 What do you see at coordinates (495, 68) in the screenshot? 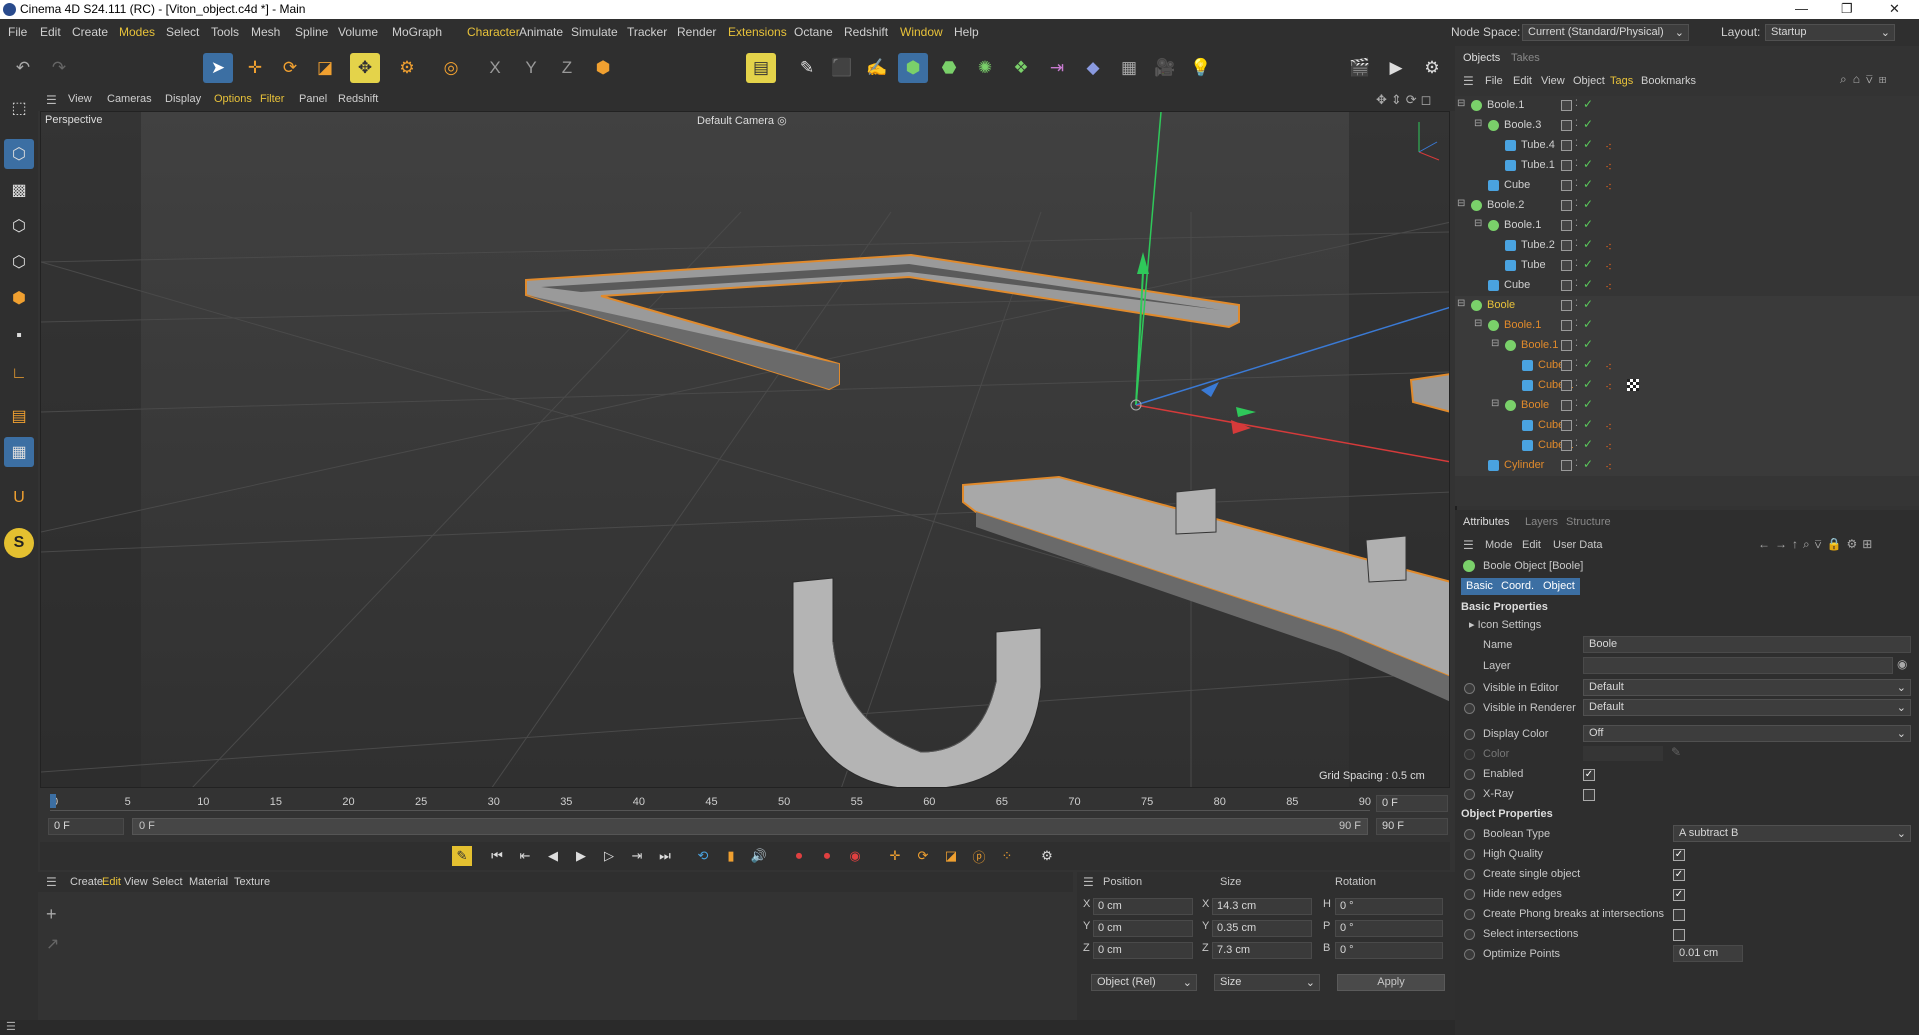
I see `x-axis-lock-icon: X` at bounding box center [495, 68].